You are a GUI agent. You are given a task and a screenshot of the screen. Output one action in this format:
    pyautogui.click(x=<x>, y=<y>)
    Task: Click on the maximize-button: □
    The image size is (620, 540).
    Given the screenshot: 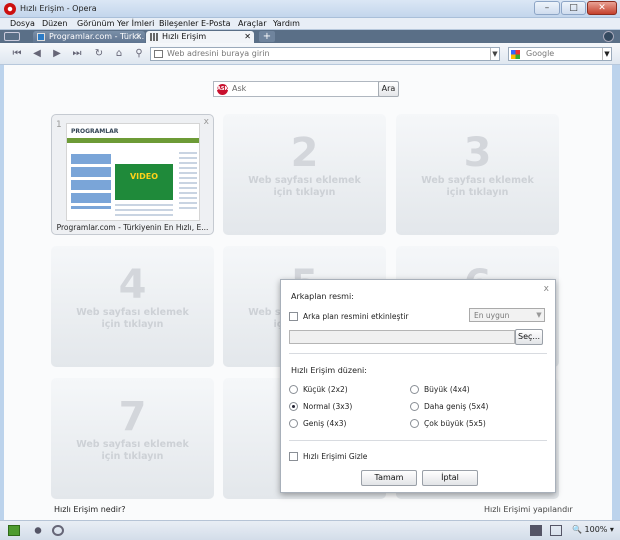 What is the action you would take?
    pyautogui.click(x=573, y=8)
    